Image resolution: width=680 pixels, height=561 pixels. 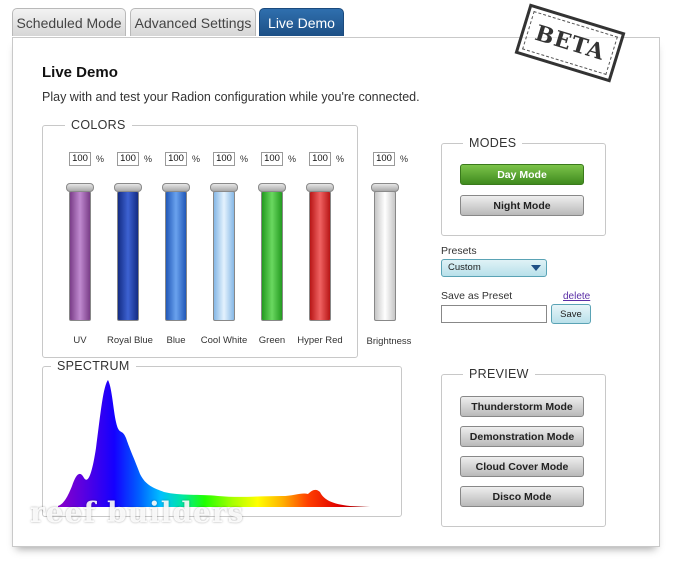 What do you see at coordinates (576, 296) in the screenshot?
I see `delete-preset-link: delete` at bounding box center [576, 296].